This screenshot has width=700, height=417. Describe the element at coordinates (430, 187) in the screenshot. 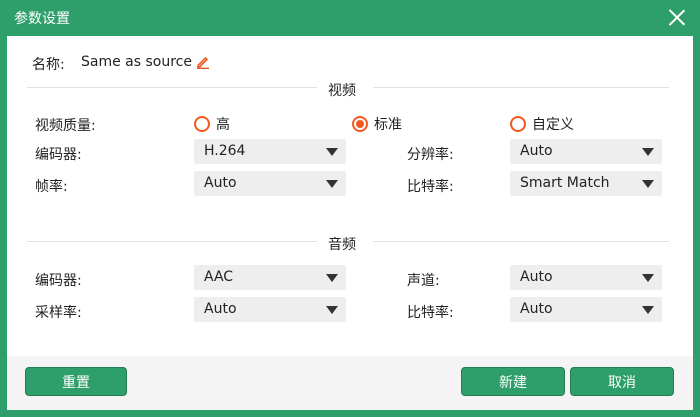

I see `video-bitrate-label: 比特率:` at that location.